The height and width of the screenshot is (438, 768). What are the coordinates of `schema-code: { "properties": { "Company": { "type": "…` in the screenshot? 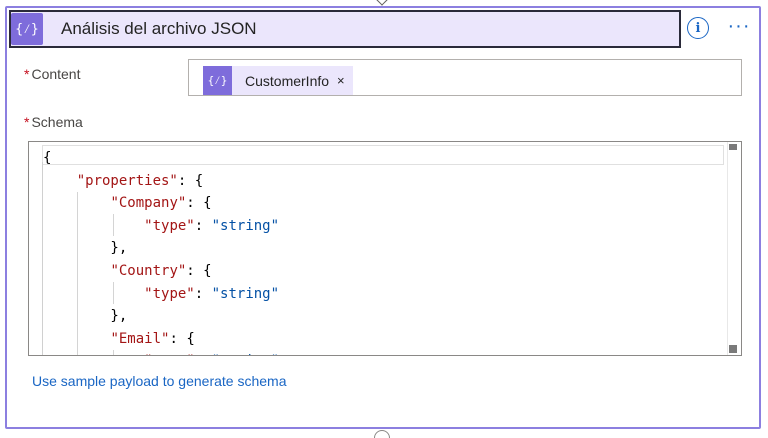 It's located at (161, 251).